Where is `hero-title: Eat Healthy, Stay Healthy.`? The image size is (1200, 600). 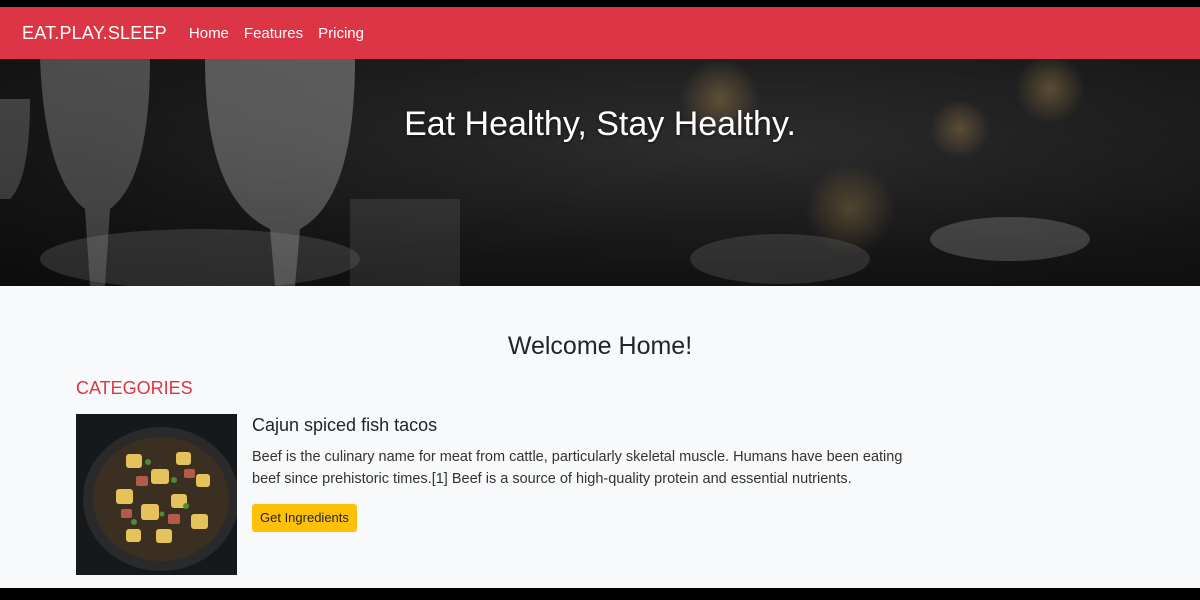
hero-title: Eat Healthy, Stay Healthy. is located at coordinates (600, 124).